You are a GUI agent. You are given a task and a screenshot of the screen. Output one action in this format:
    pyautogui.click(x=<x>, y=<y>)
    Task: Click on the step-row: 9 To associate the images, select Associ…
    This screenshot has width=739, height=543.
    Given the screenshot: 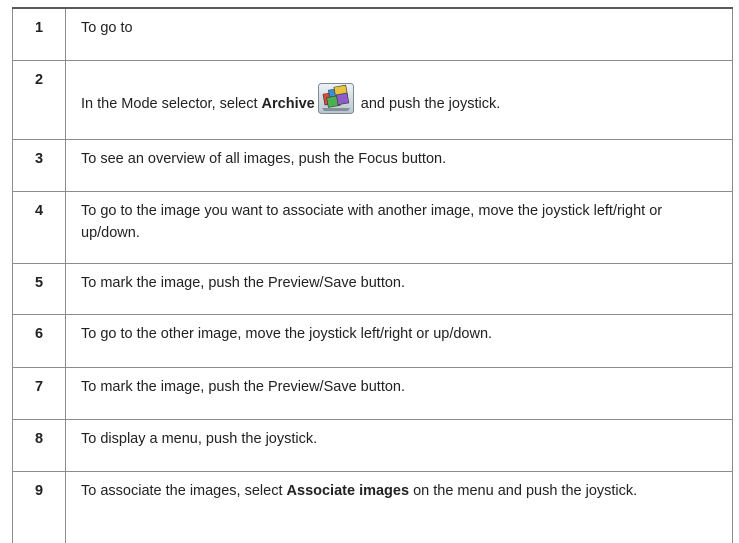 What is the action you would take?
    pyautogui.click(x=373, y=507)
    